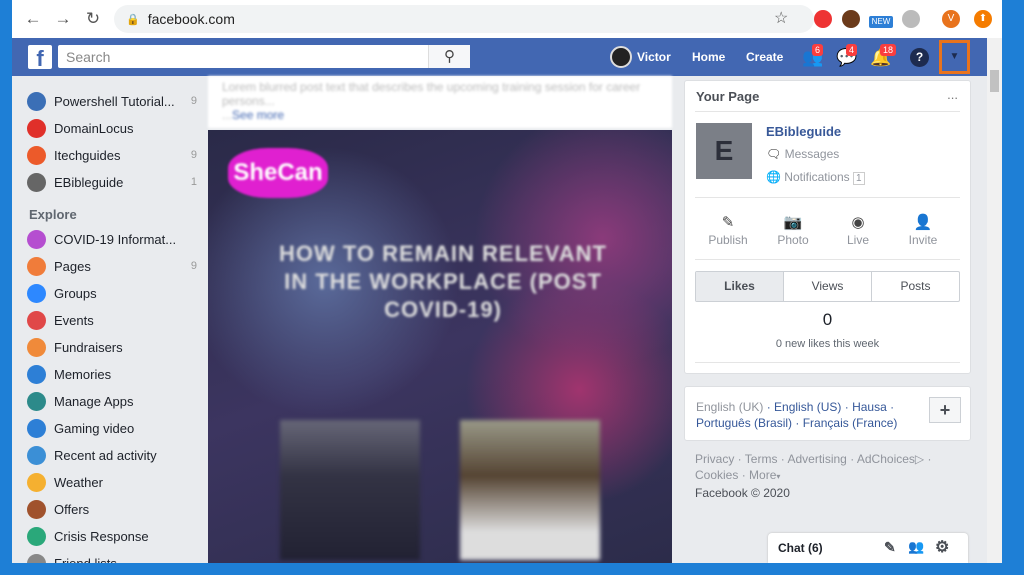 Image resolution: width=1024 pixels, height=575 pixels. Describe the element at coordinates (112, 374) in the screenshot. I see `sidebar-item: Memories` at that location.